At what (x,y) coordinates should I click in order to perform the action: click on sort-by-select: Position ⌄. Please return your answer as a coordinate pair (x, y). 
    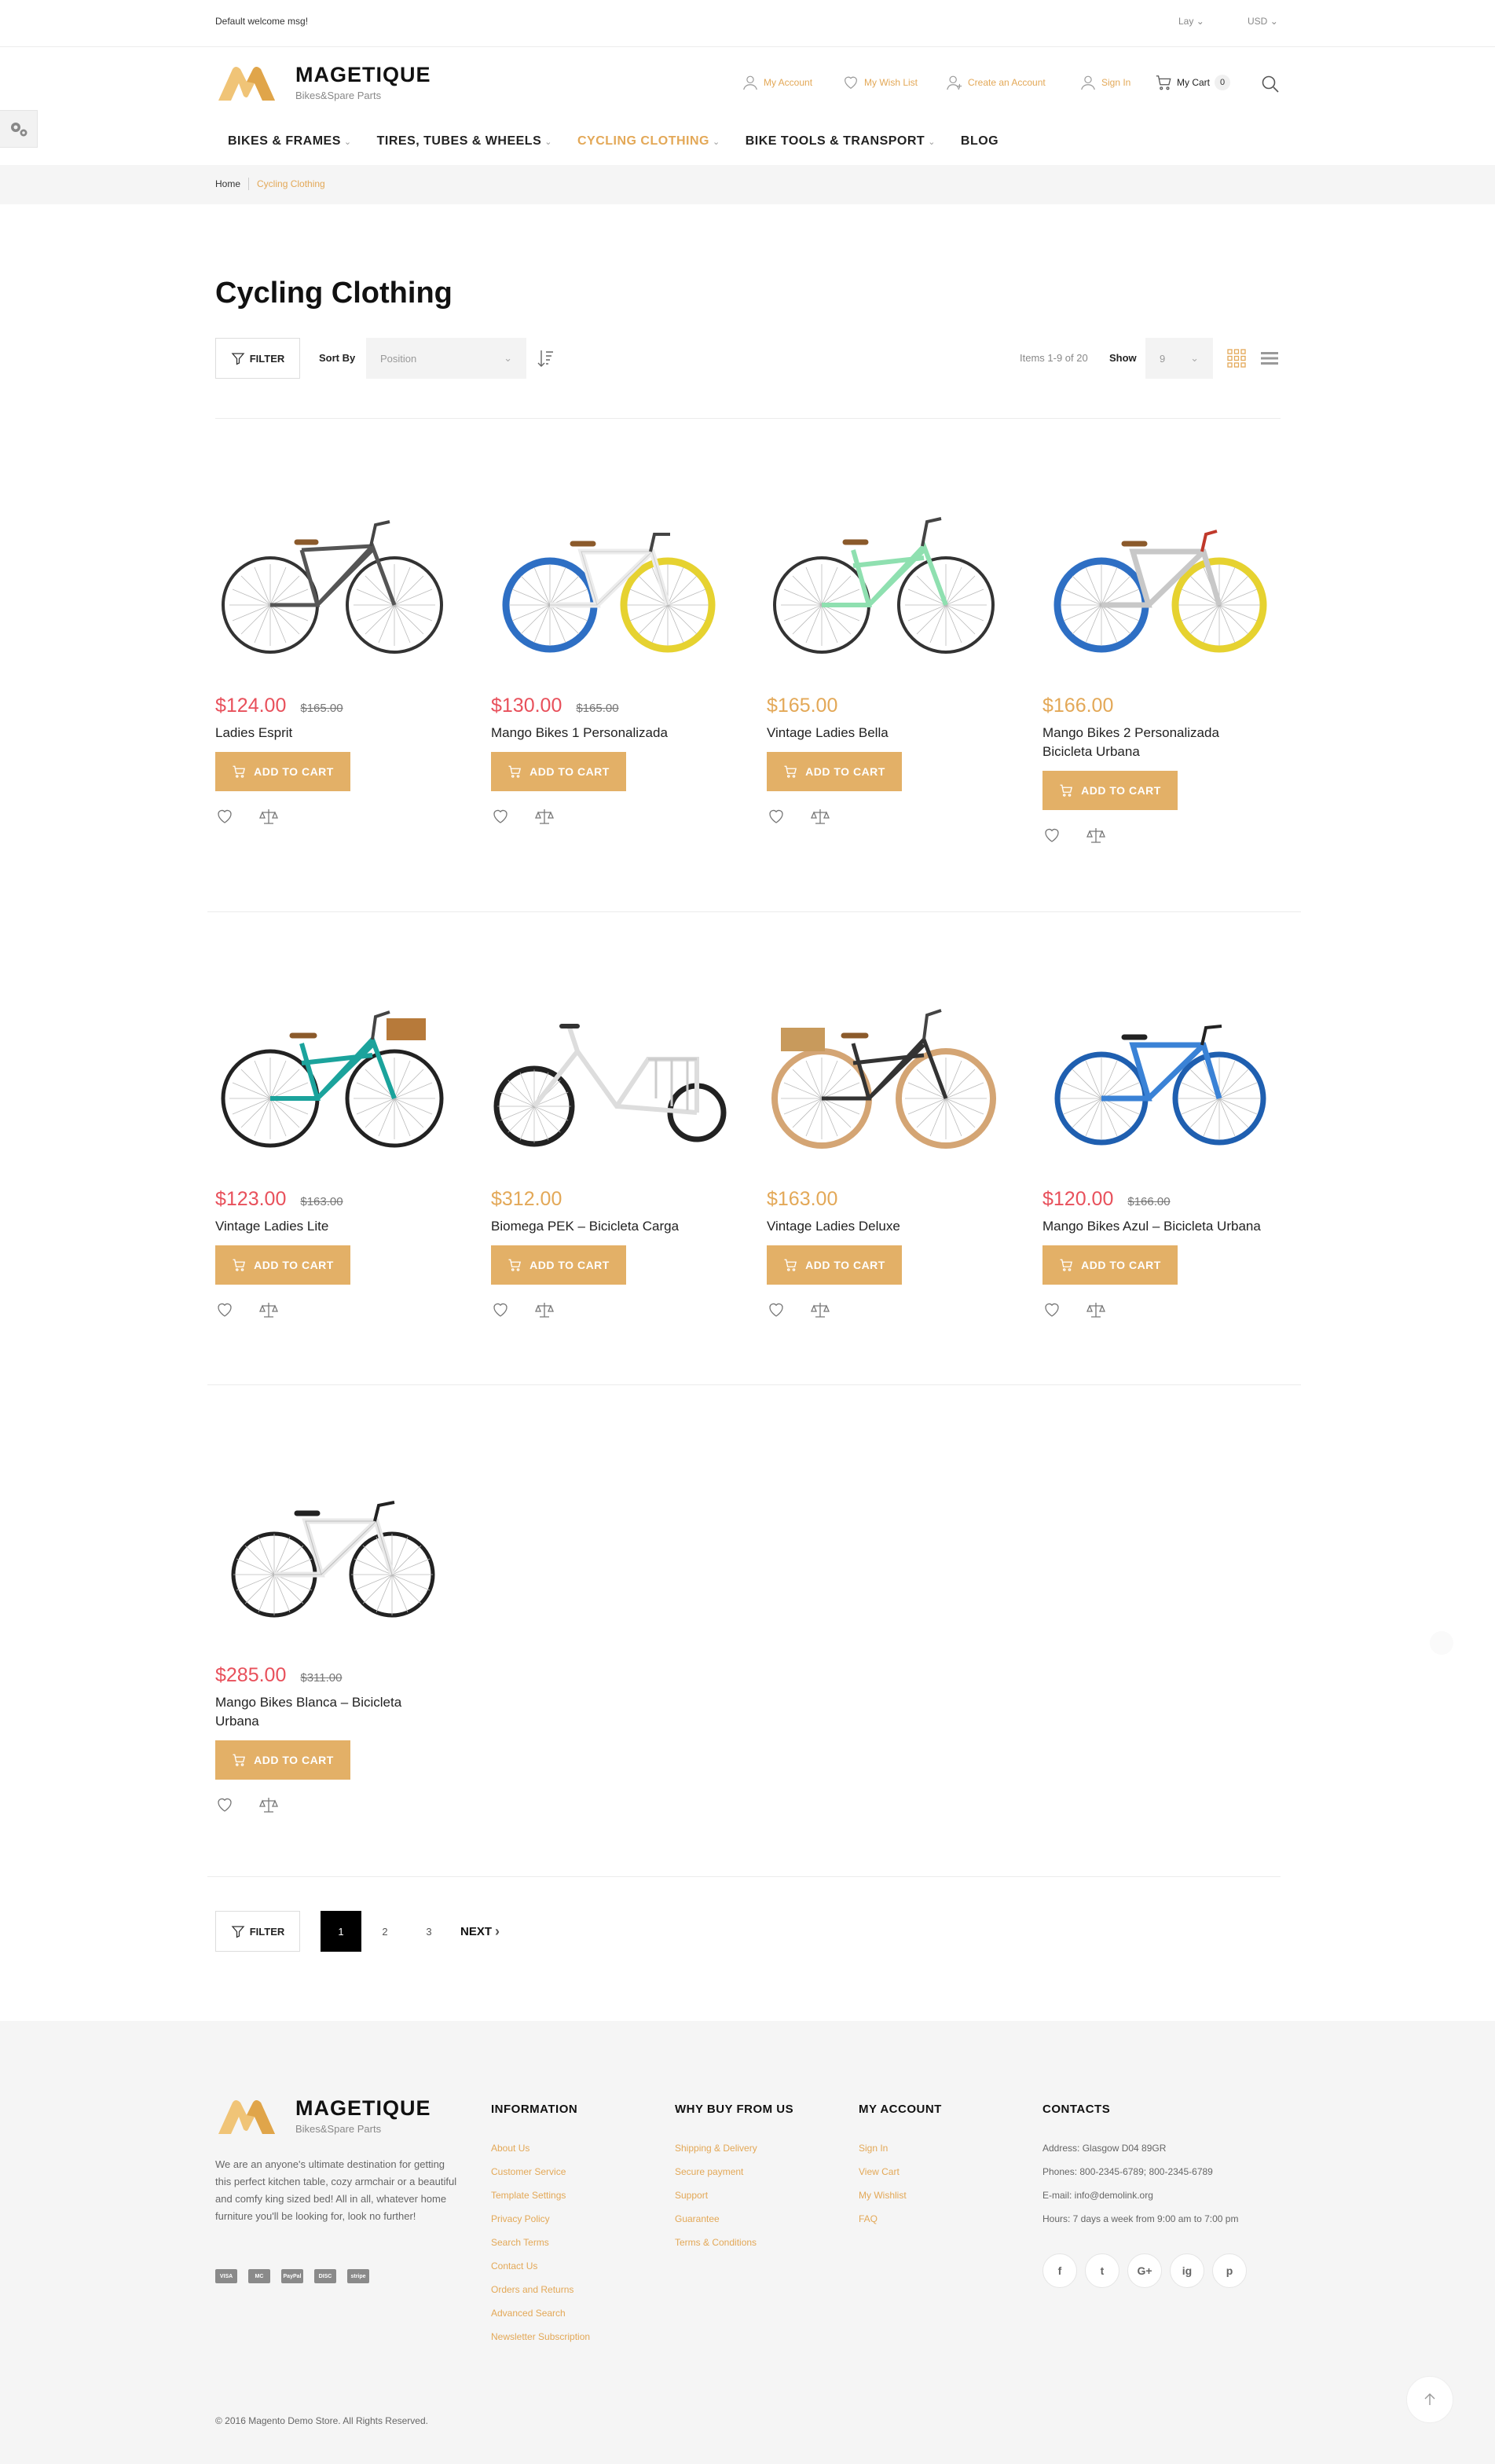
    Looking at the image, I should click on (446, 358).